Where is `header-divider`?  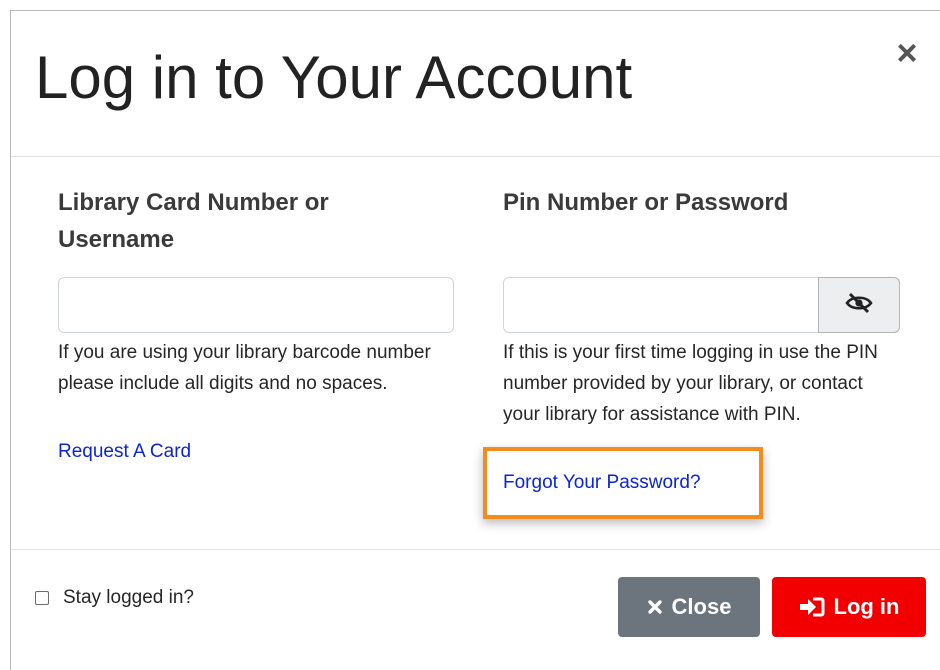 header-divider is located at coordinates (475, 156).